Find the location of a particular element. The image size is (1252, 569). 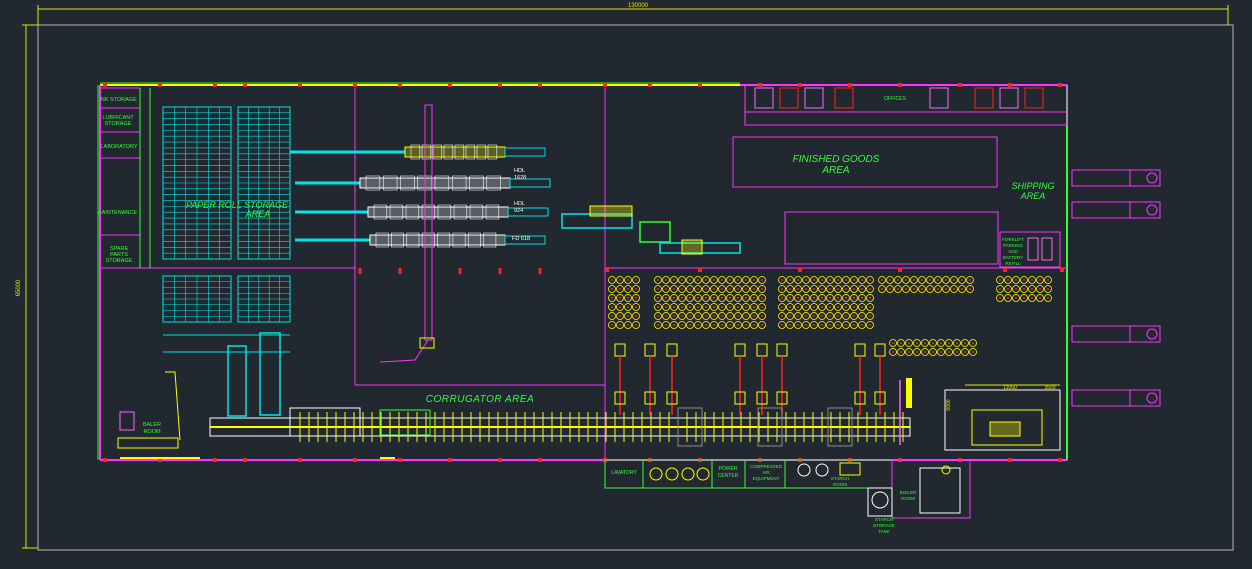

dimension-1: 11050 is located at coordinates (1010, 388).